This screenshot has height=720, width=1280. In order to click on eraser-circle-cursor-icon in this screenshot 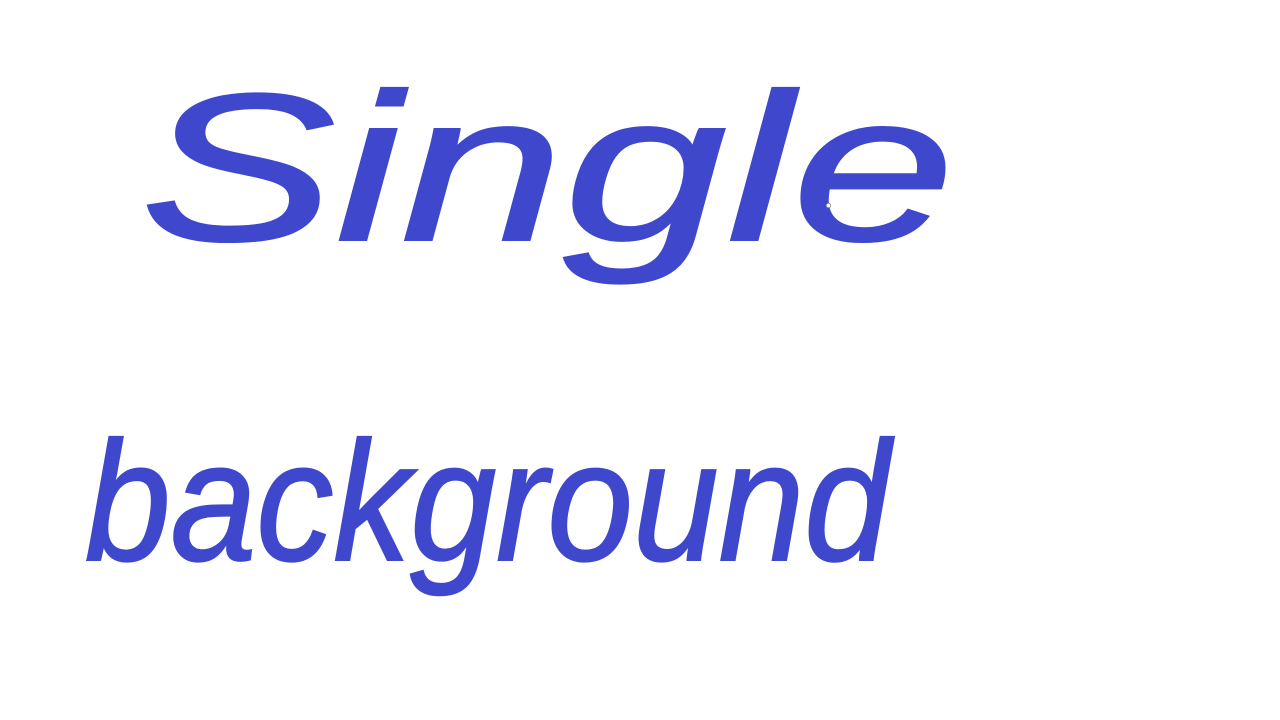, I will do `click(828, 205)`.